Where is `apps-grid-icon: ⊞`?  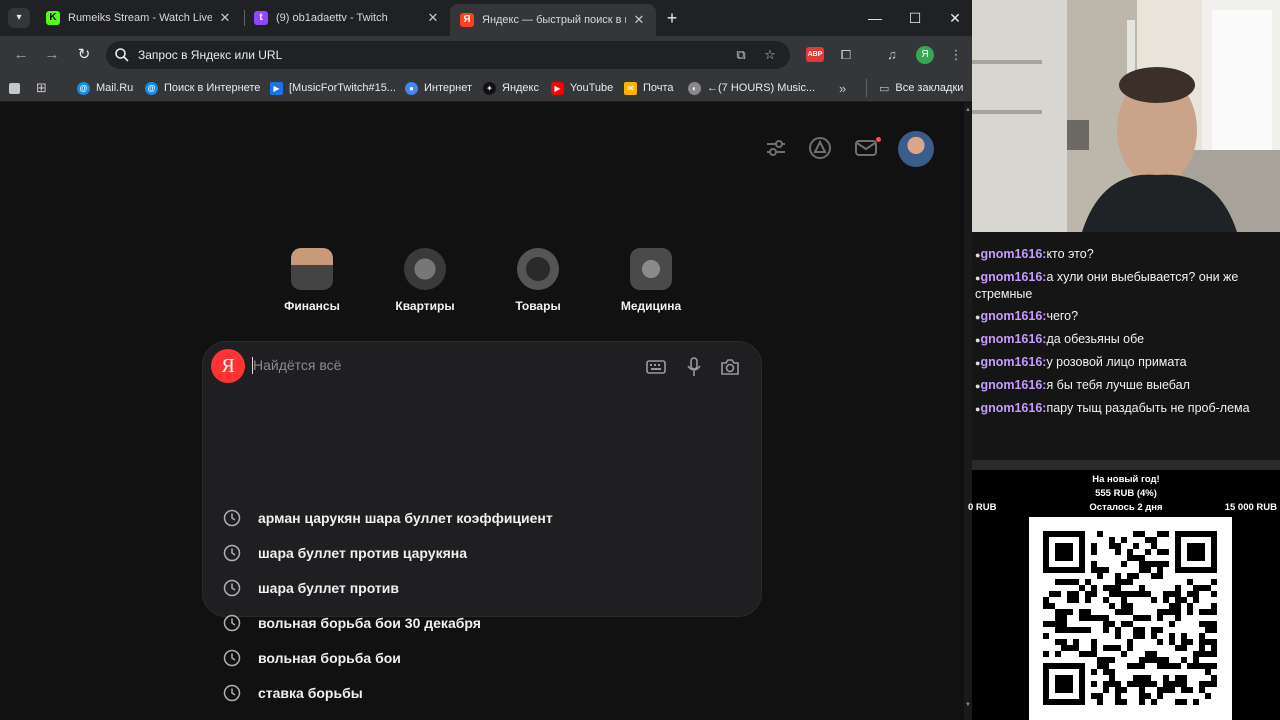
apps-grid-icon: ⊞ is located at coordinates (41, 88).